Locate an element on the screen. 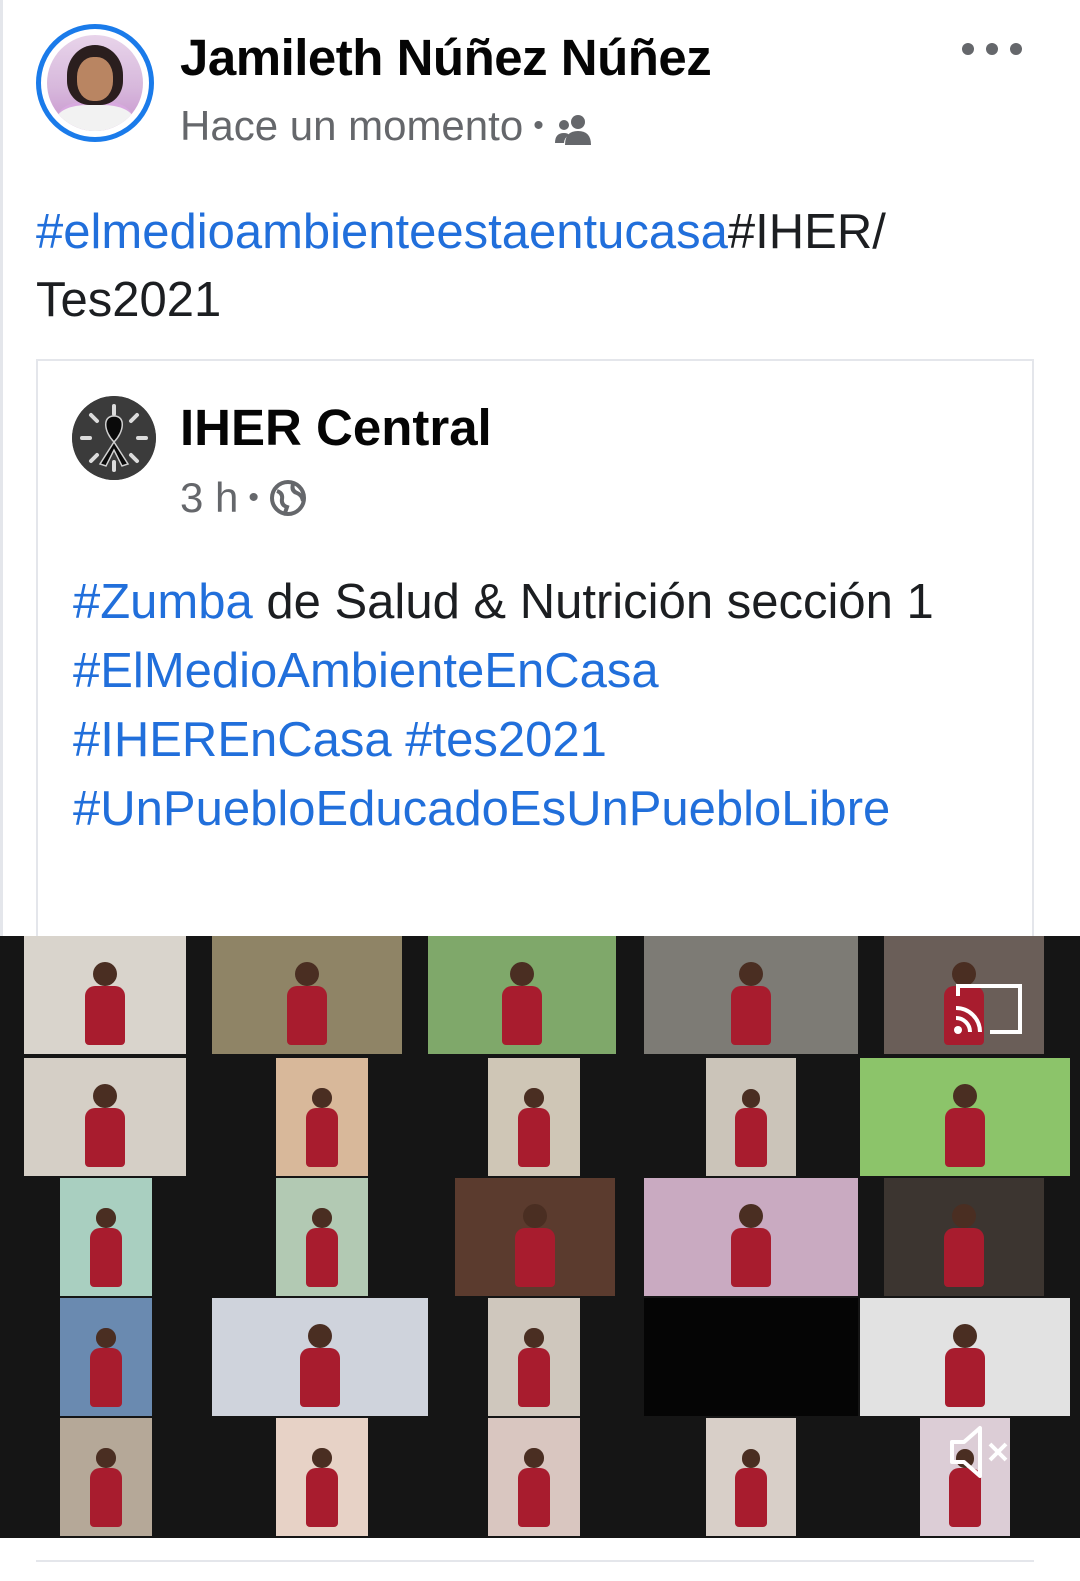 The image size is (1080, 1581). profile-photo is located at coordinates (95, 83).